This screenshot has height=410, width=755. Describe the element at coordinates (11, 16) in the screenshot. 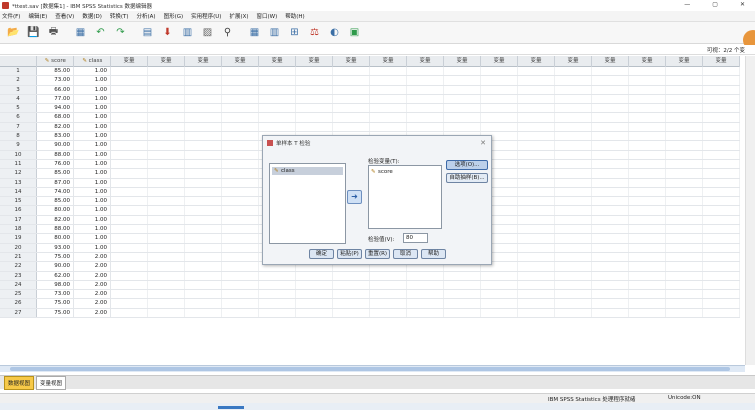

I see `menu-item: 文件(F)` at that location.